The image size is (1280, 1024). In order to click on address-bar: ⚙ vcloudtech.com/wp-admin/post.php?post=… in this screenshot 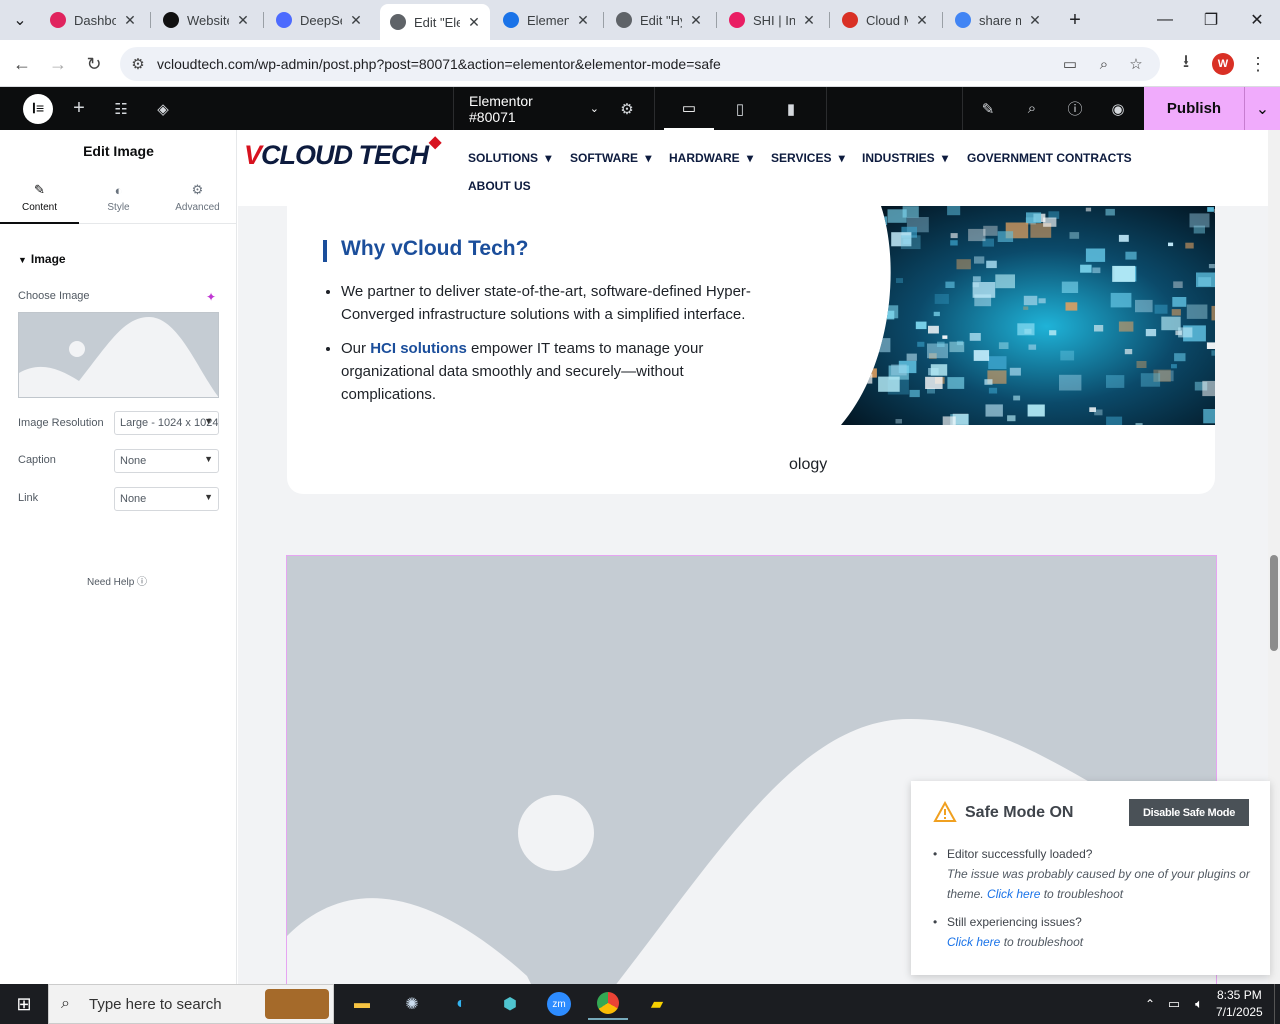, I will do `click(640, 64)`.